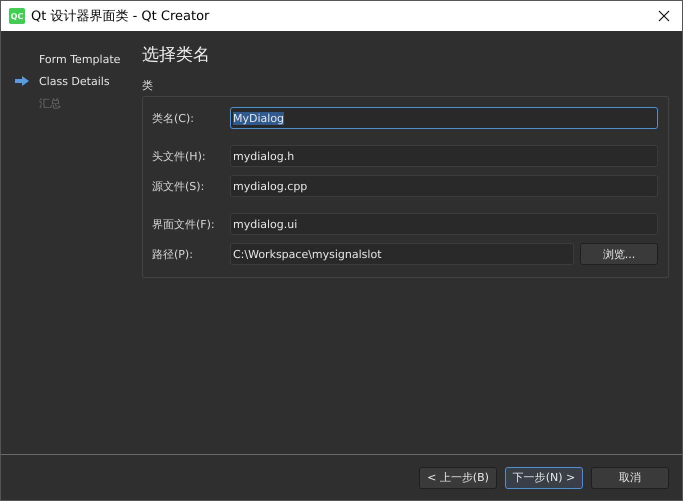  I want to click on input-field: MyDialog, so click(444, 118).